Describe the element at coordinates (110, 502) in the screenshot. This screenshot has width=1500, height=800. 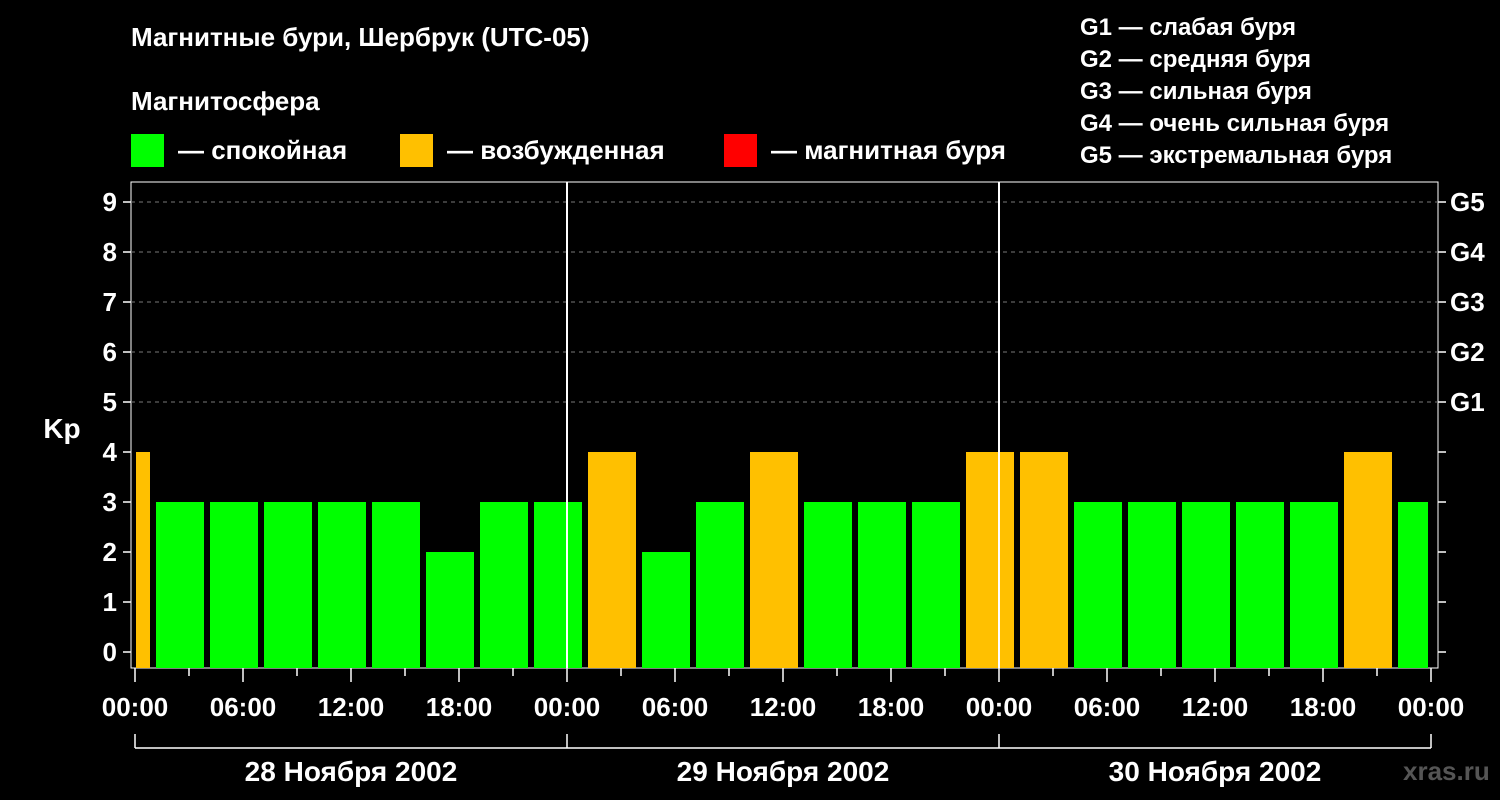
I see `y-tick-label: 3` at that location.